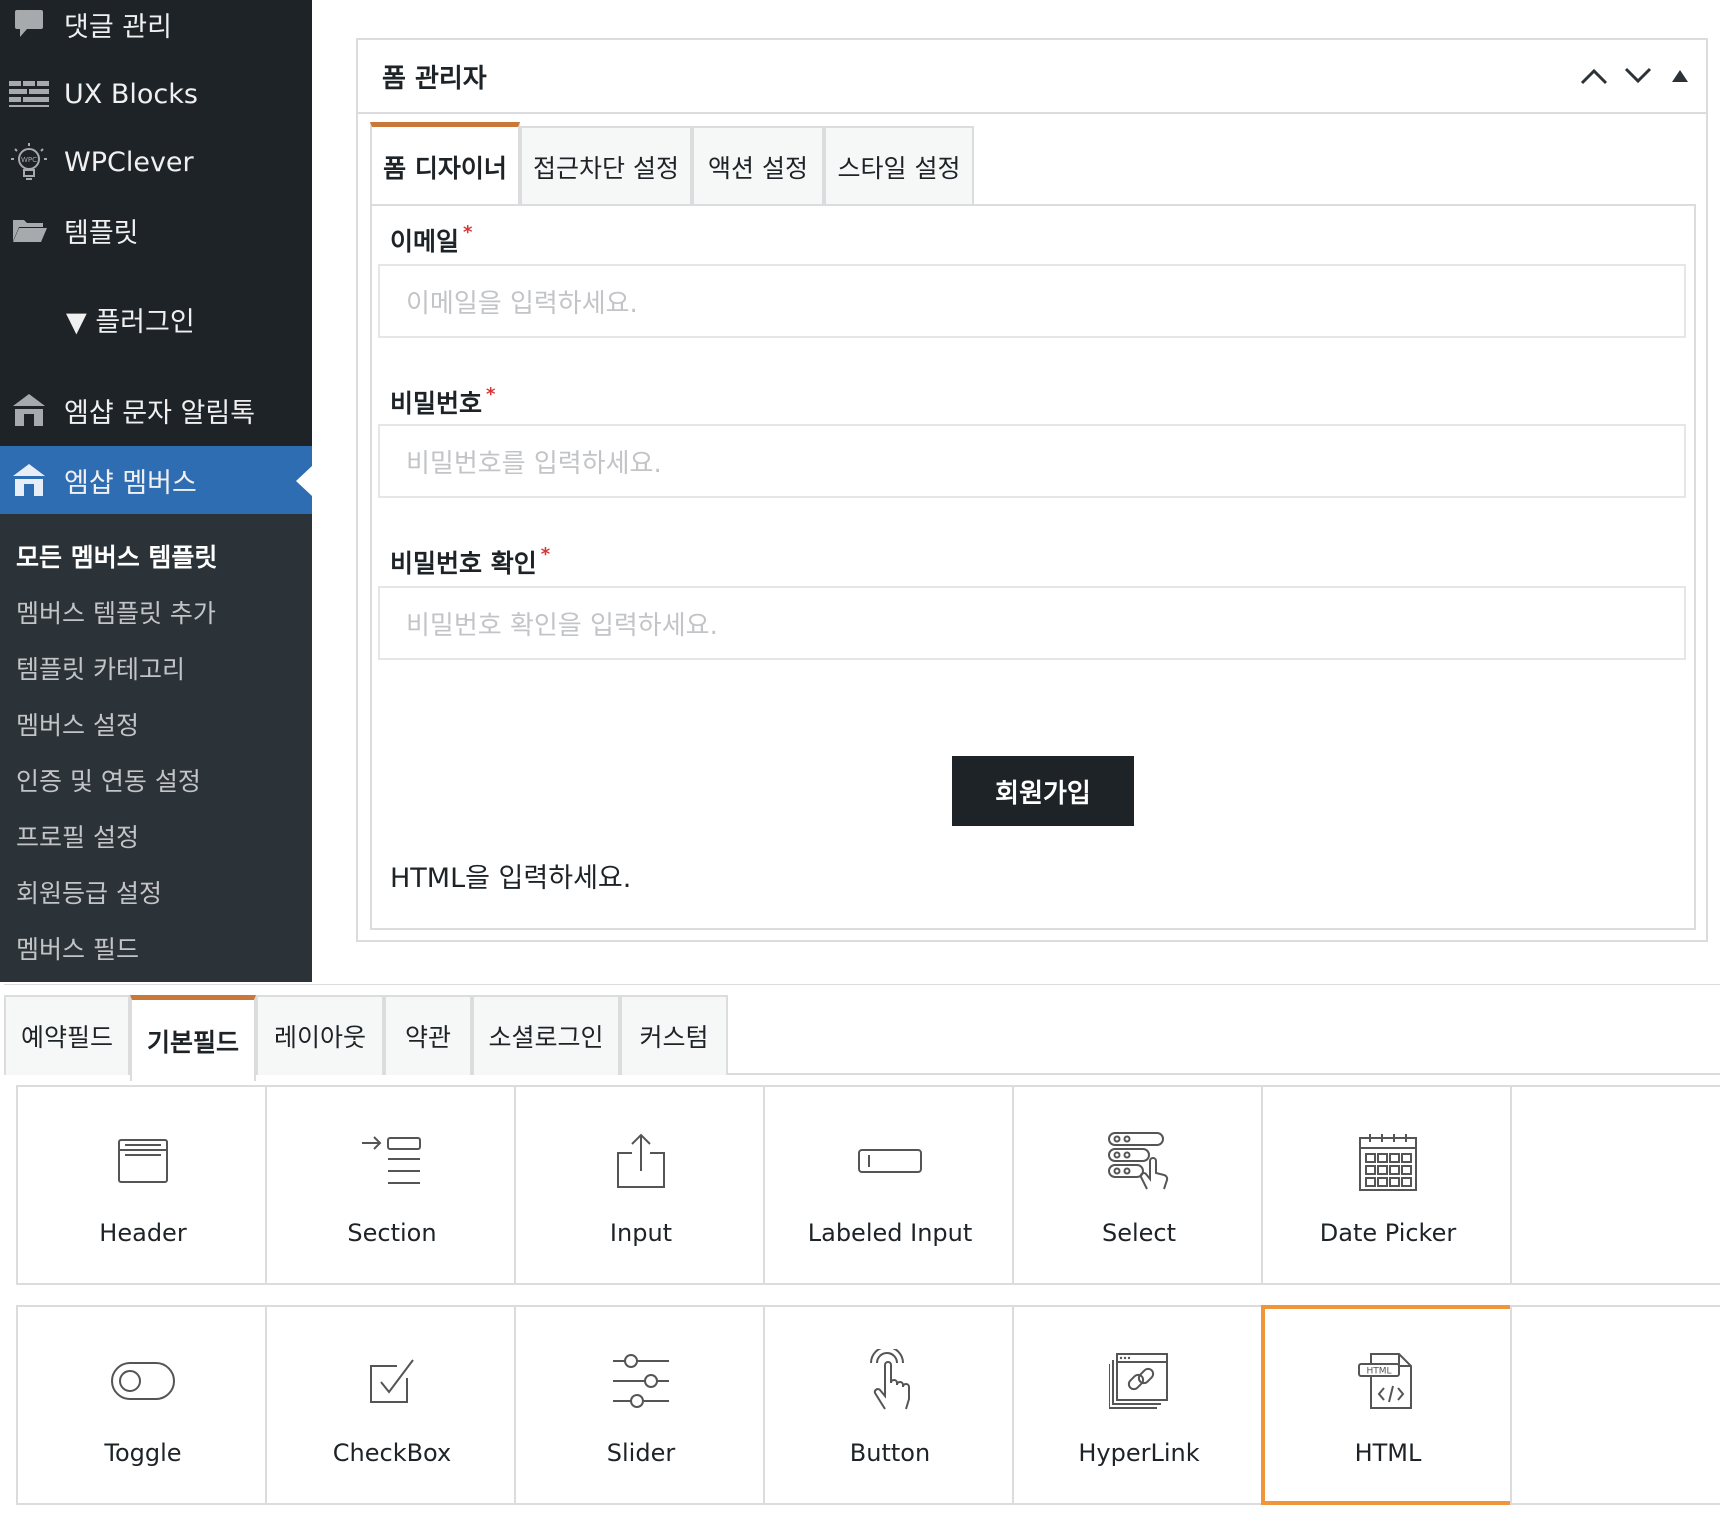  Describe the element at coordinates (130, 319) in the screenshot. I see `sidebar-item-plugins: ▼ 플러그인` at that location.